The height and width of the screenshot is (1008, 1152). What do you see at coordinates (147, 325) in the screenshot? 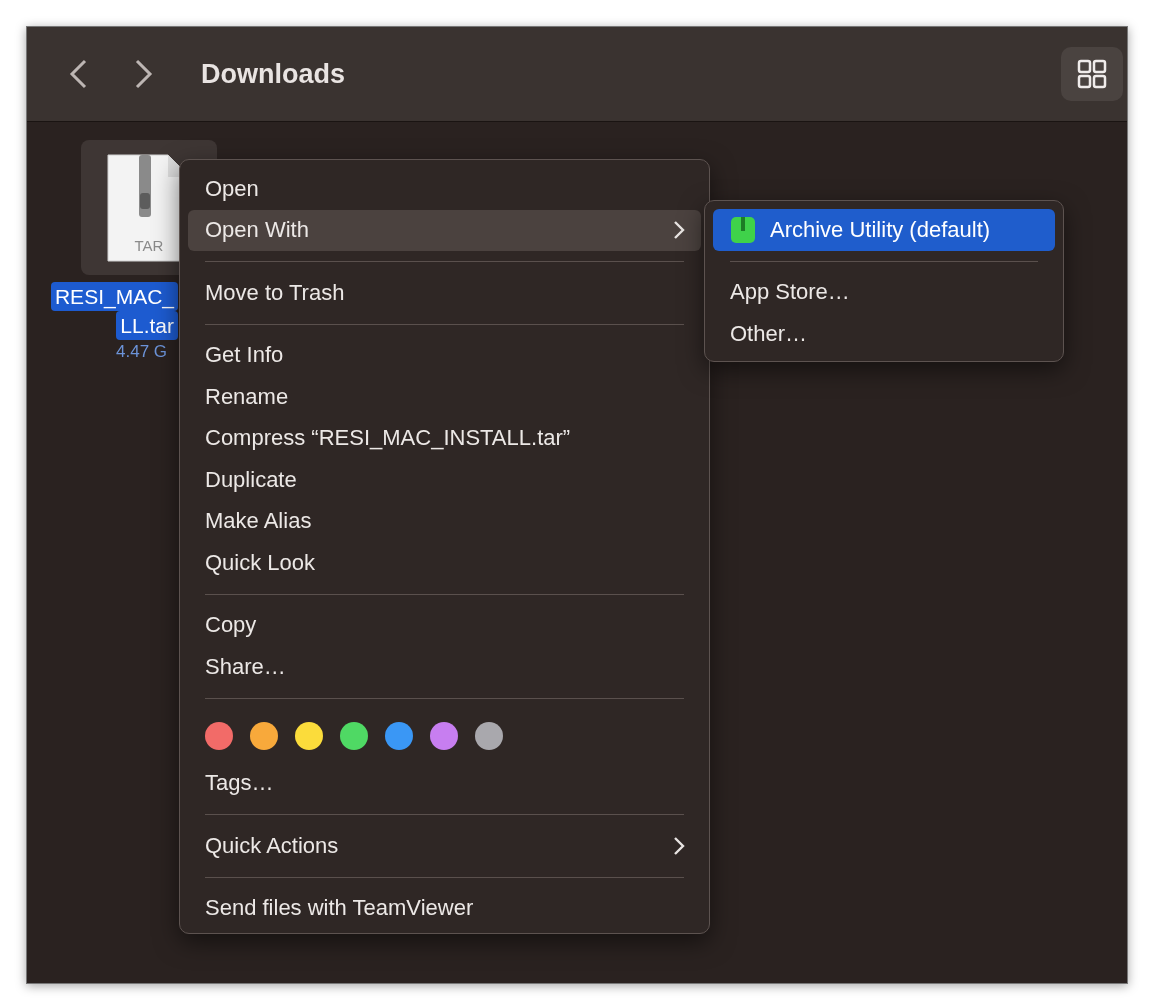
I see `file-name: LL.tar` at bounding box center [147, 325].